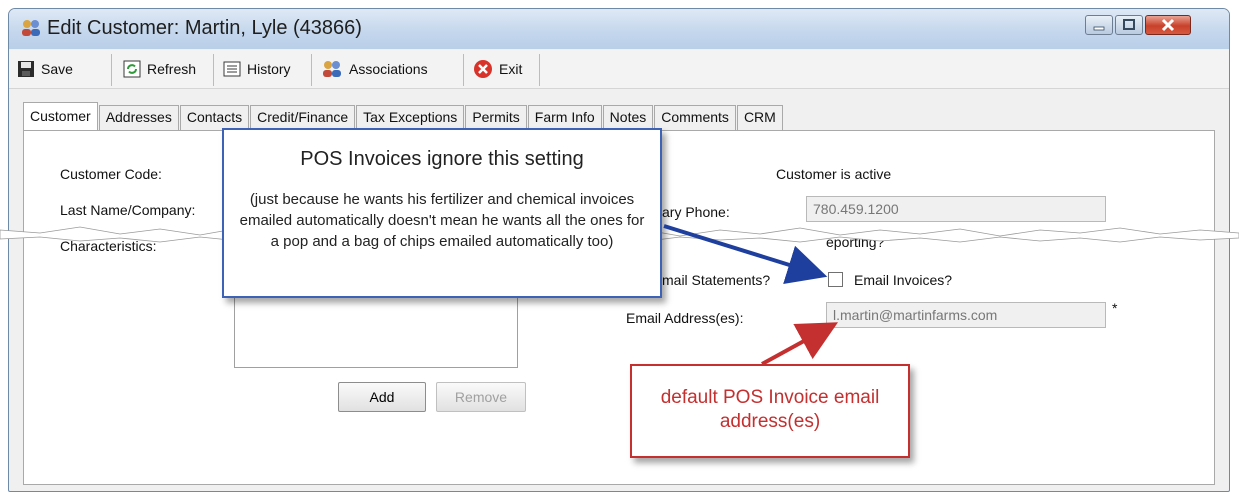  I want to click on history-button: History, so click(257, 69).